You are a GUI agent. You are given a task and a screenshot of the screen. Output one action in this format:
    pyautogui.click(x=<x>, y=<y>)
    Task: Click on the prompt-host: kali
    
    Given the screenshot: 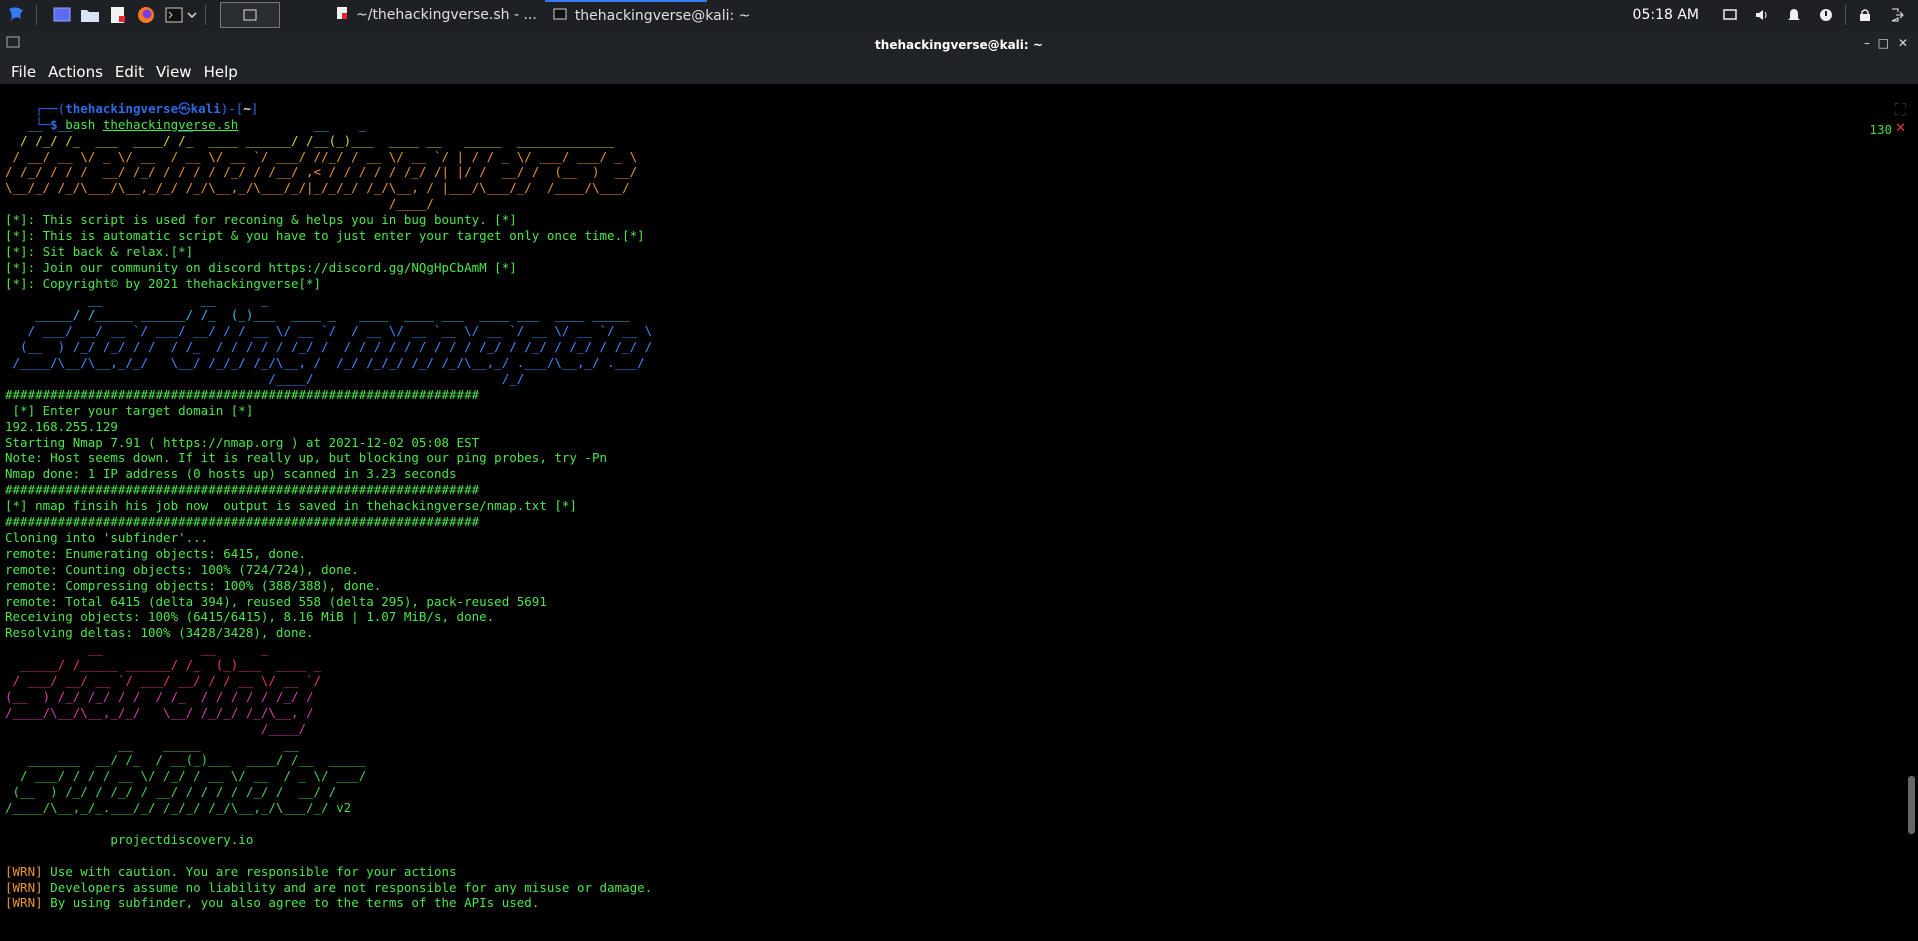 What is the action you would take?
    pyautogui.click(x=205, y=108)
    